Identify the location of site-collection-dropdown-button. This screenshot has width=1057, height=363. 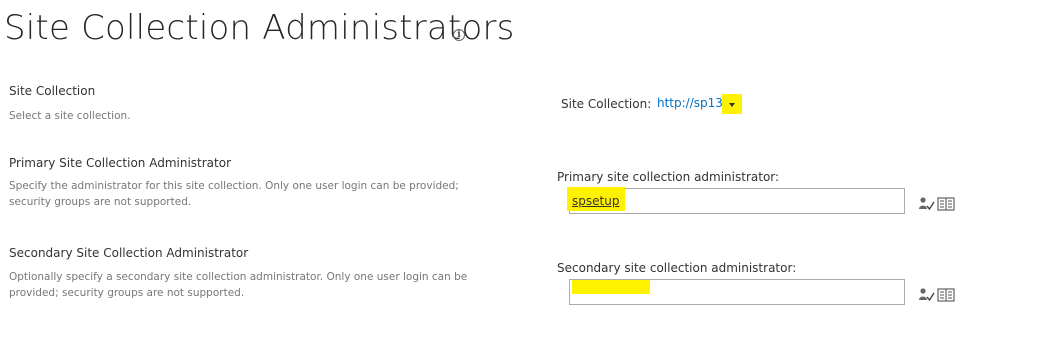
(732, 104).